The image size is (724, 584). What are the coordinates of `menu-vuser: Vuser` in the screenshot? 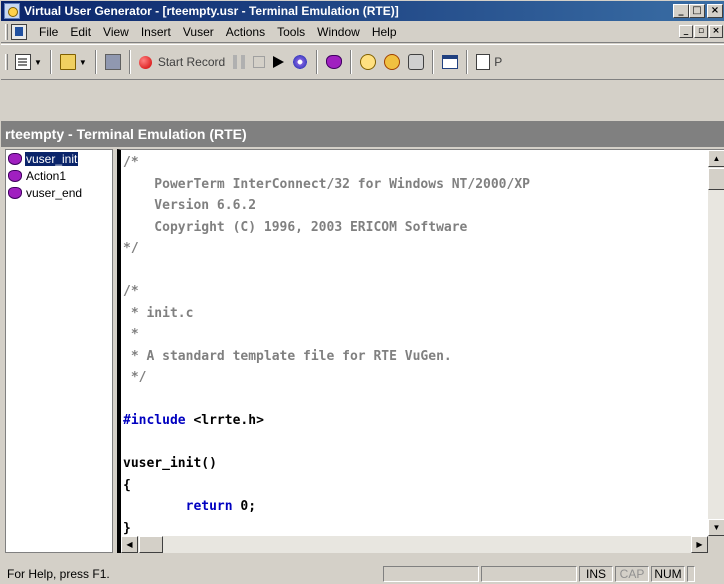 It's located at (198, 32).